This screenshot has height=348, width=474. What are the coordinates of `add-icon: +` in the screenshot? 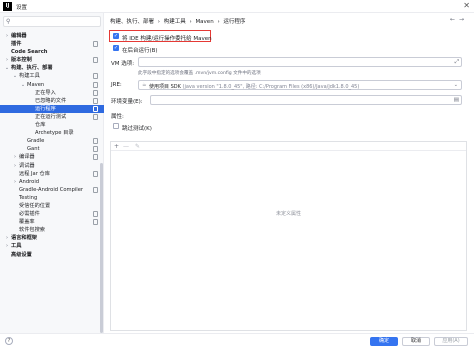 It's located at (116, 146).